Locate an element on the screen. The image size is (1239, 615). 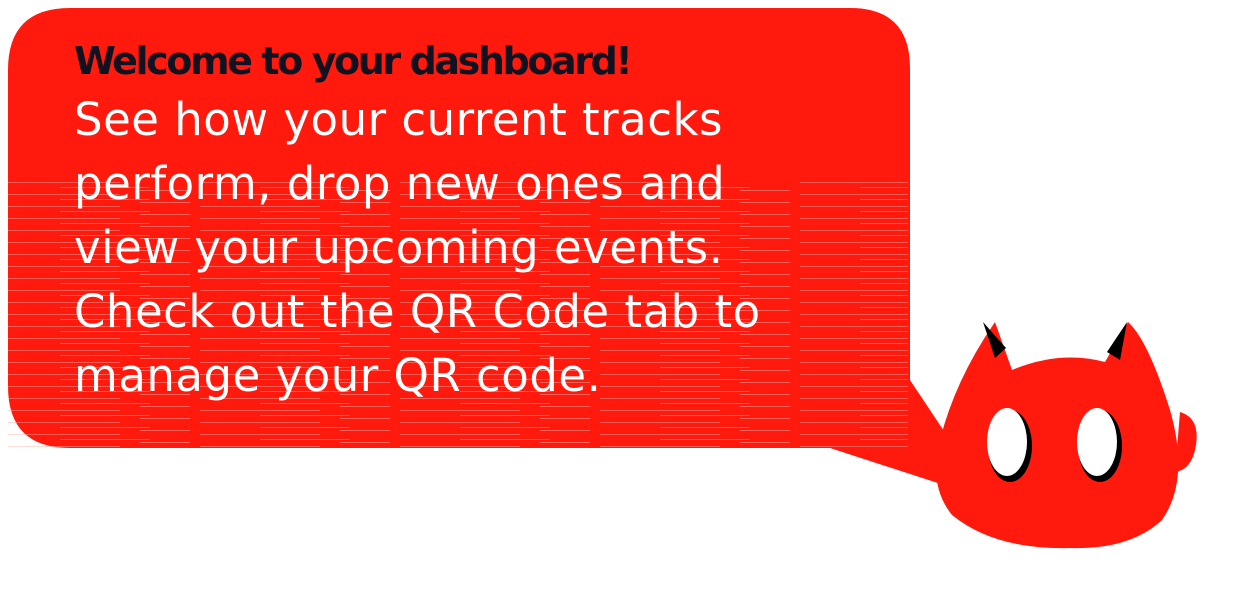
mascot-head is located at coordinates (1057, 435).